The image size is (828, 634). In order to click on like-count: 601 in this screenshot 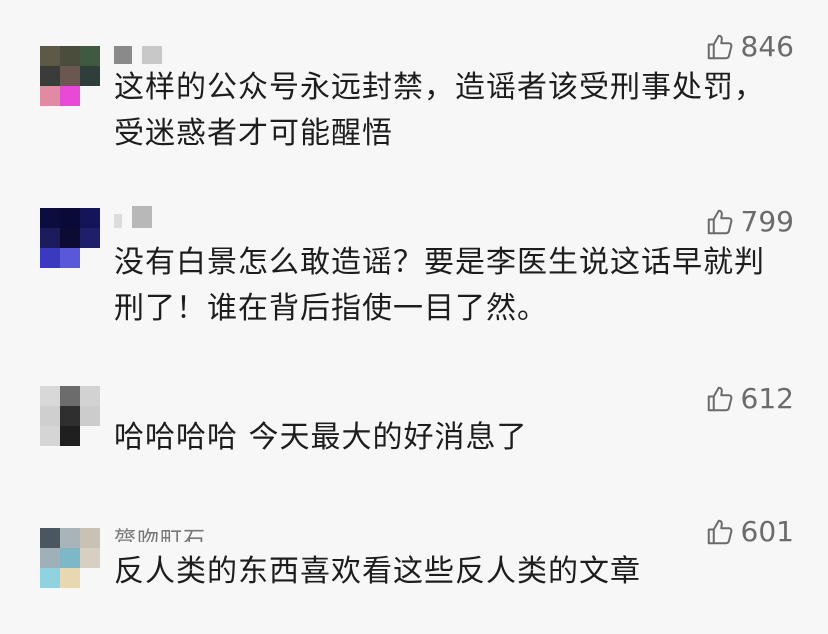, I will do `click(767, 531)`.